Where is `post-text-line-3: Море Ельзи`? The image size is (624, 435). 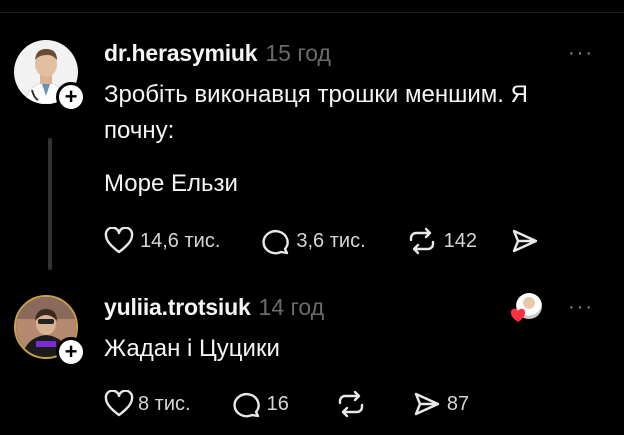
post-text-line-3: Море Ельзи is located at coordinates (171, 183).